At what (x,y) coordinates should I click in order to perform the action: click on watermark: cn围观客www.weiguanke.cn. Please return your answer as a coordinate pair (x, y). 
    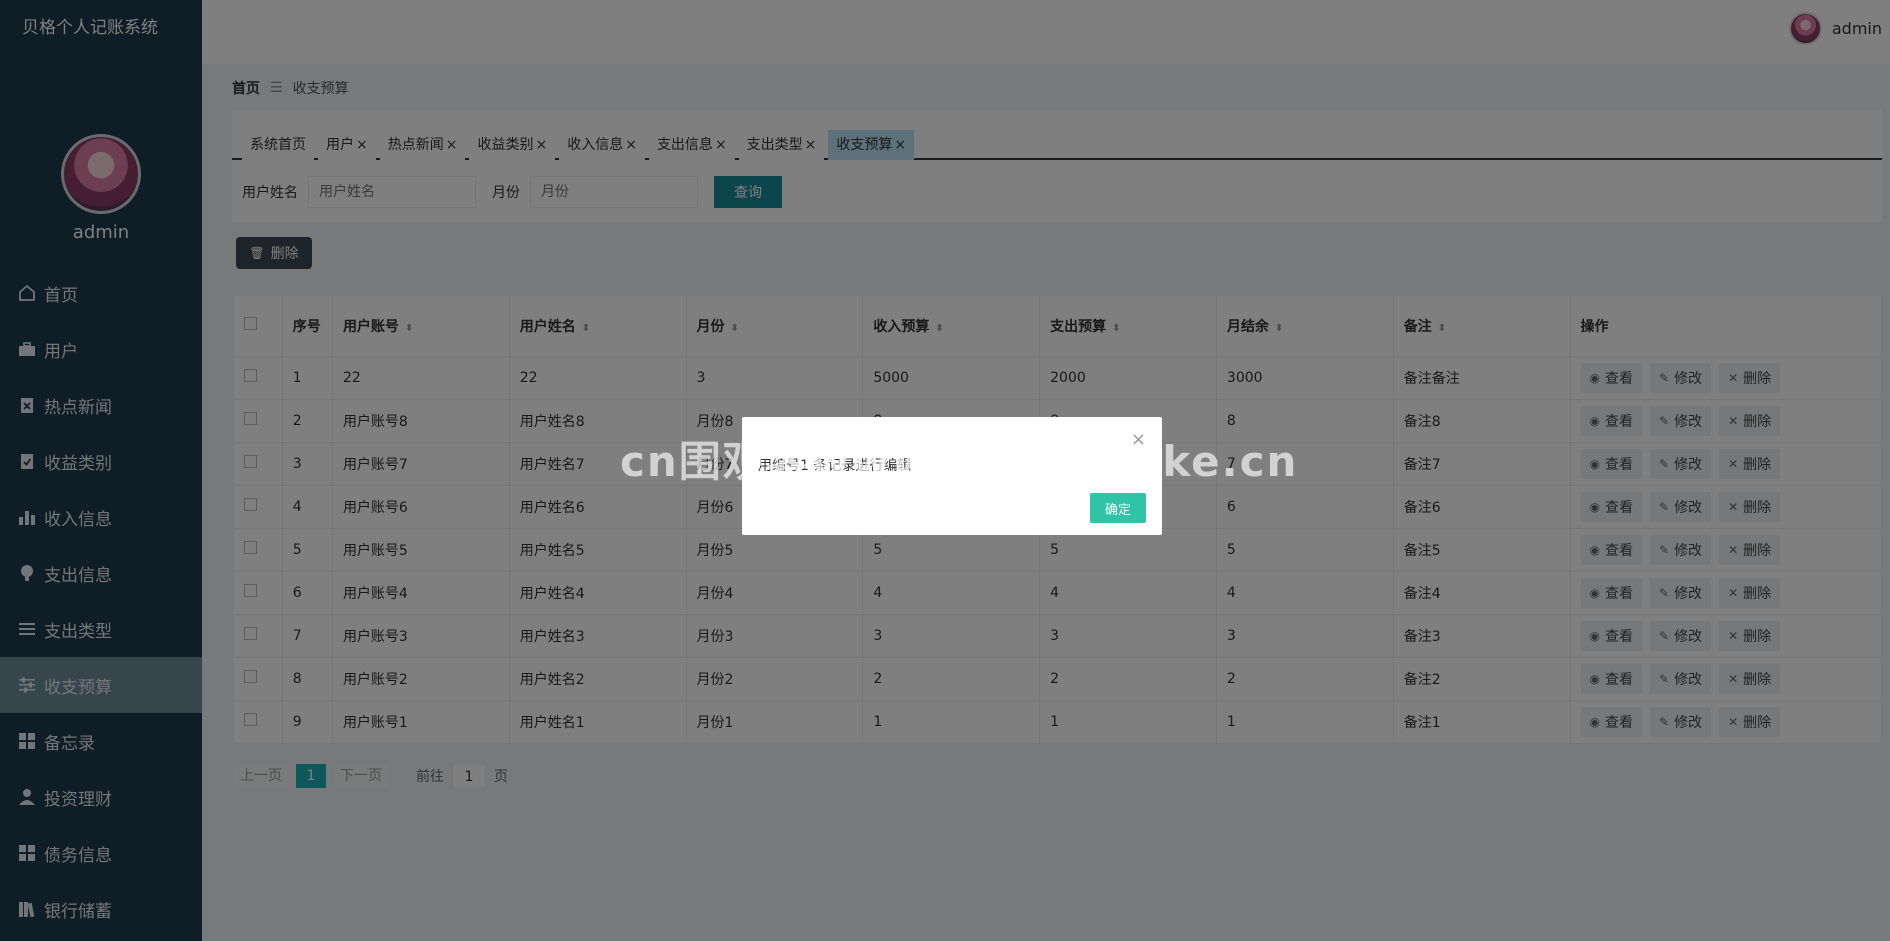
    Looking at the image, I should click on (959, 461).